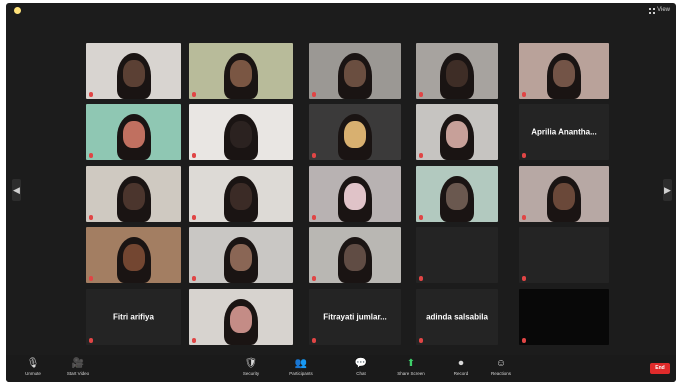  What do you see at coordinates (660, 368) in the screenshot?
I see `end-meeting-button: End` at bounding box center [660, 368].